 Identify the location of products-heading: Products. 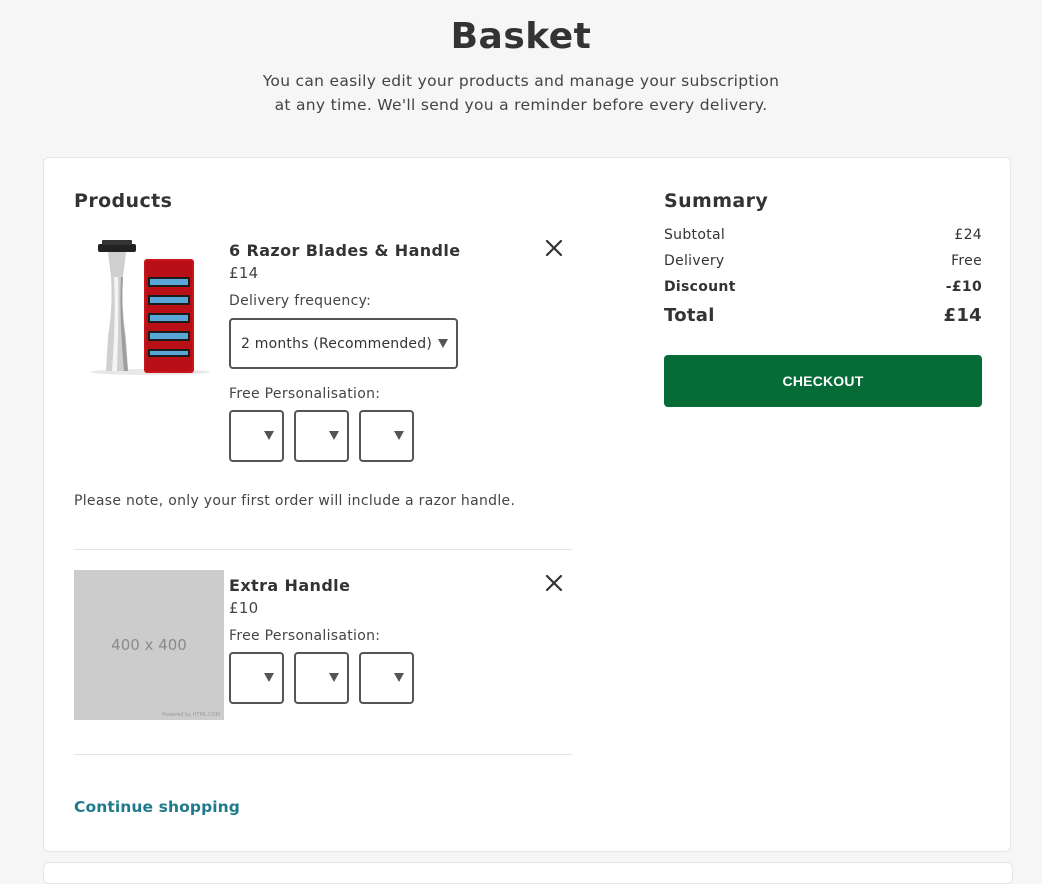
(123, 201).